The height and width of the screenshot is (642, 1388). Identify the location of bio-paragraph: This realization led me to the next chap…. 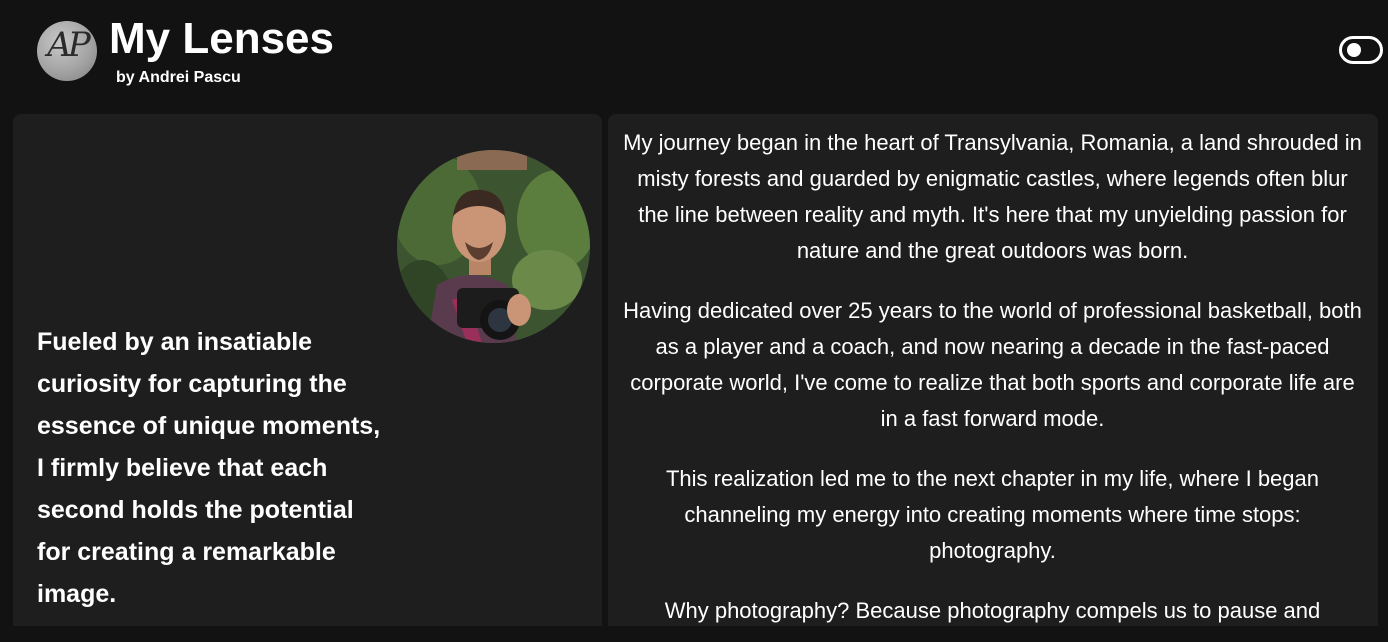
(992, 514).